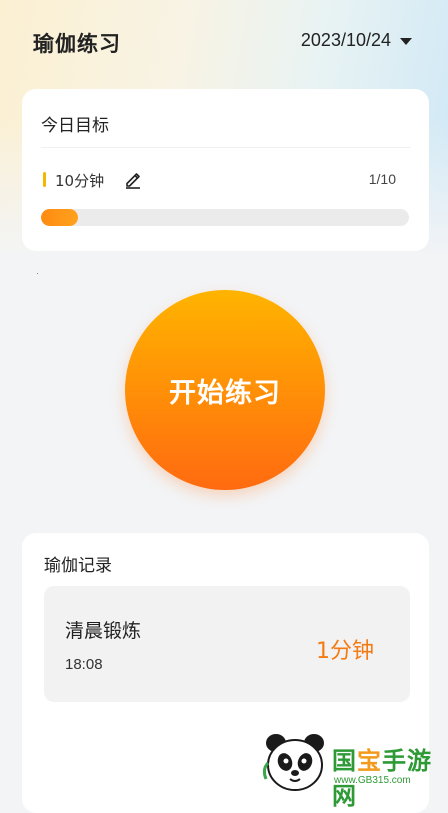 The height and width of the screenshot is (813, 448). What do you see at coordinates (75, 126) in the screenshot?
I see `goal-title: 今日目标` at bounding box center [75, 126].